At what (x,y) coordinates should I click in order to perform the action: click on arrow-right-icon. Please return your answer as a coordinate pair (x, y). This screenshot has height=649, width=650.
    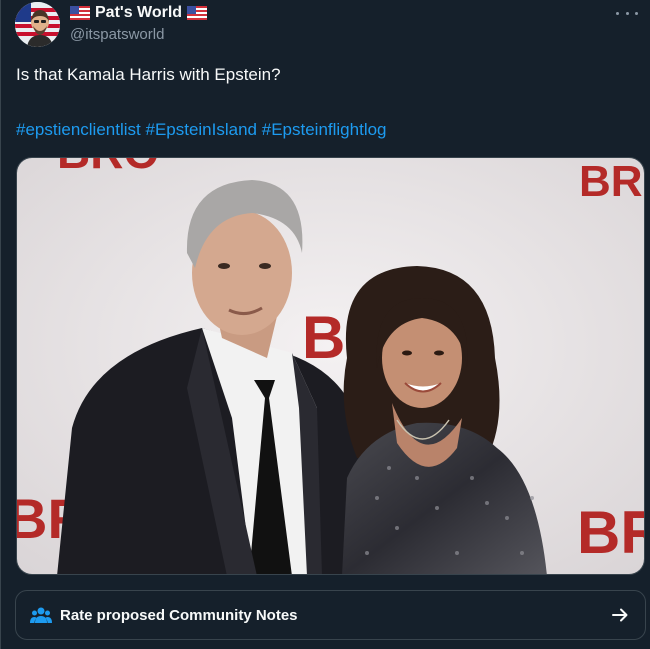
    Looking at the image, I should click on (620, 615).